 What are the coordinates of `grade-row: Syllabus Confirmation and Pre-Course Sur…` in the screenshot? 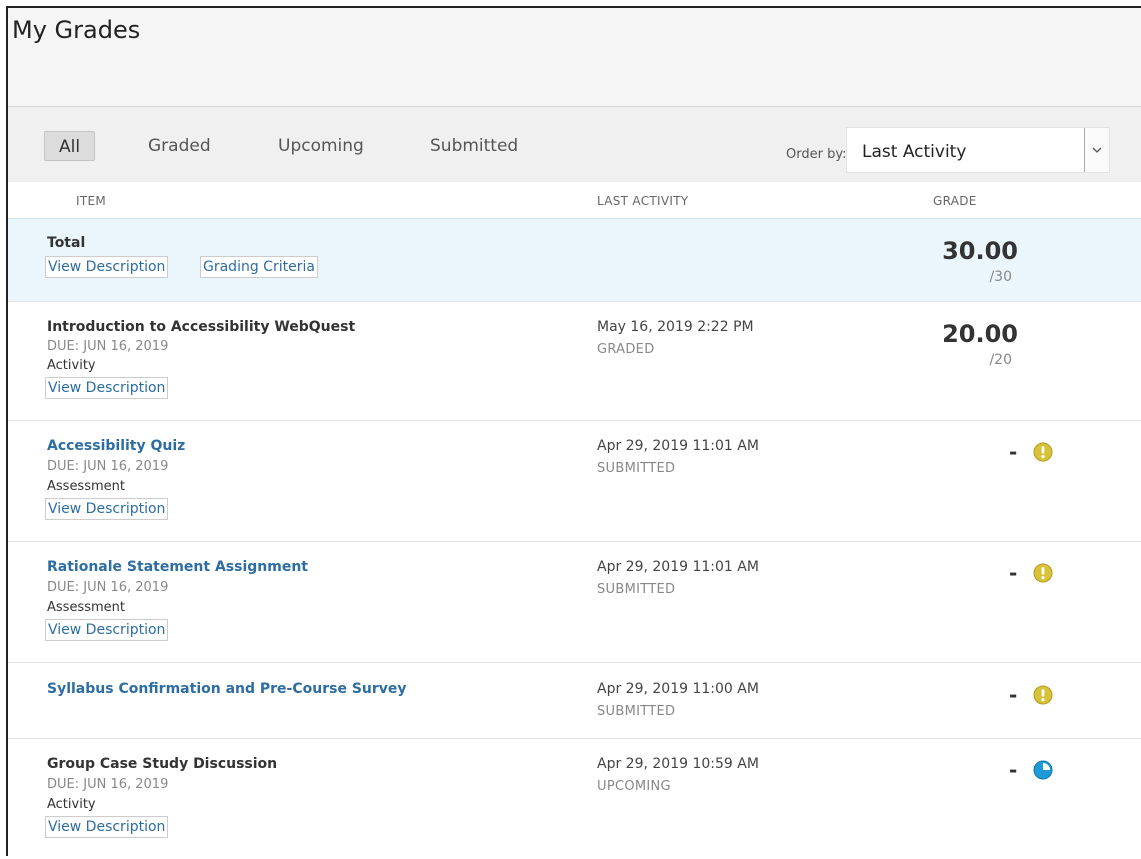 It's located at (574, 701).